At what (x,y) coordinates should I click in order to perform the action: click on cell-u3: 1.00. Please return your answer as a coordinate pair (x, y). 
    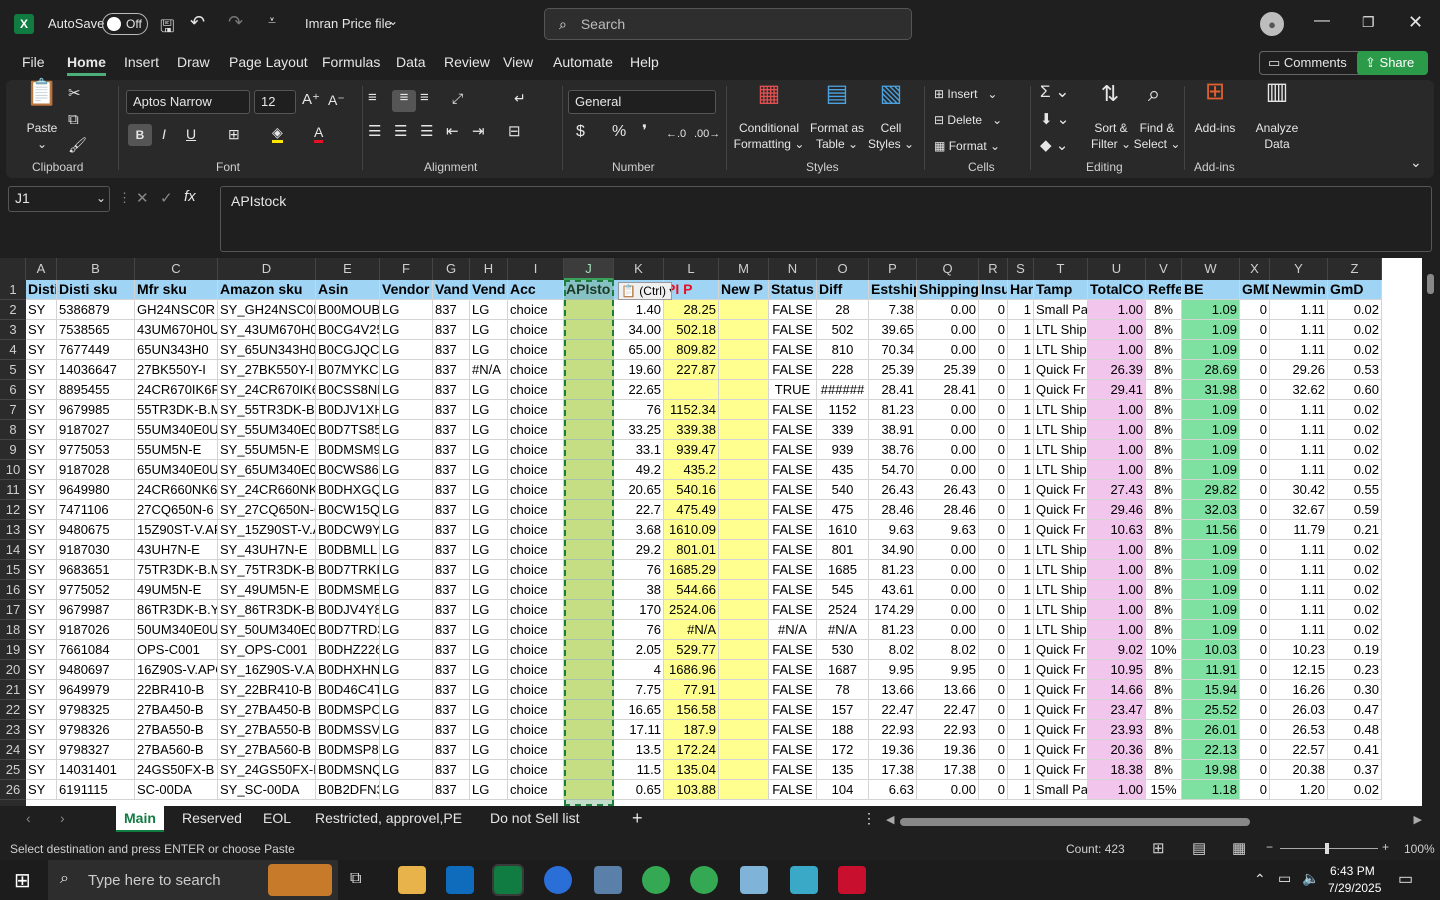
    Looking at the image, I should click on (1117, 330).